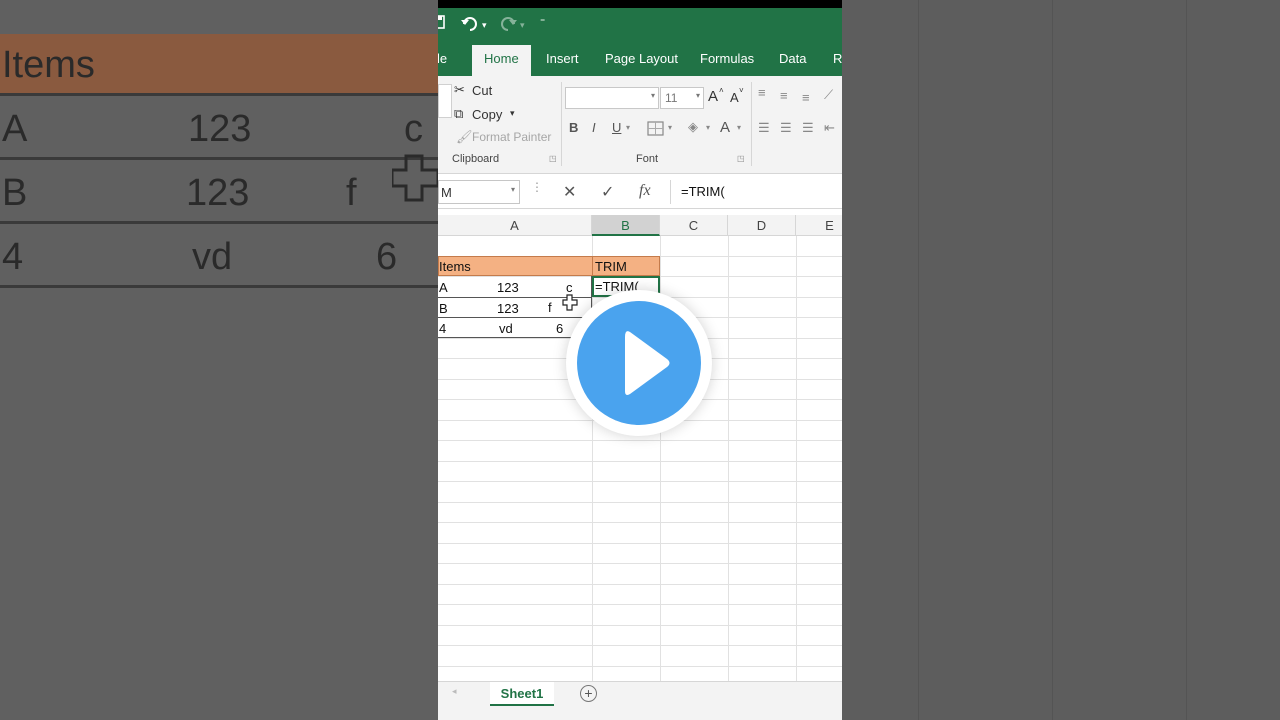 This screenshot has height=720, width=1280. I want to click on customize-icon: ⁼, so click(542, 22).